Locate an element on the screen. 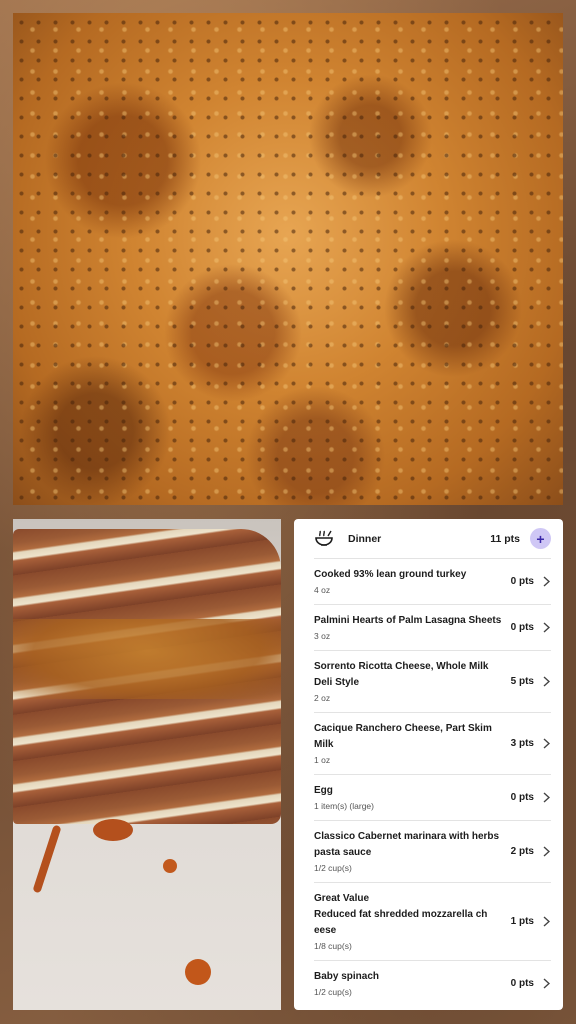  food-item-name: Cacique Ranchero Cheese, Part Skim Milk is located at coordinates (403, 736).